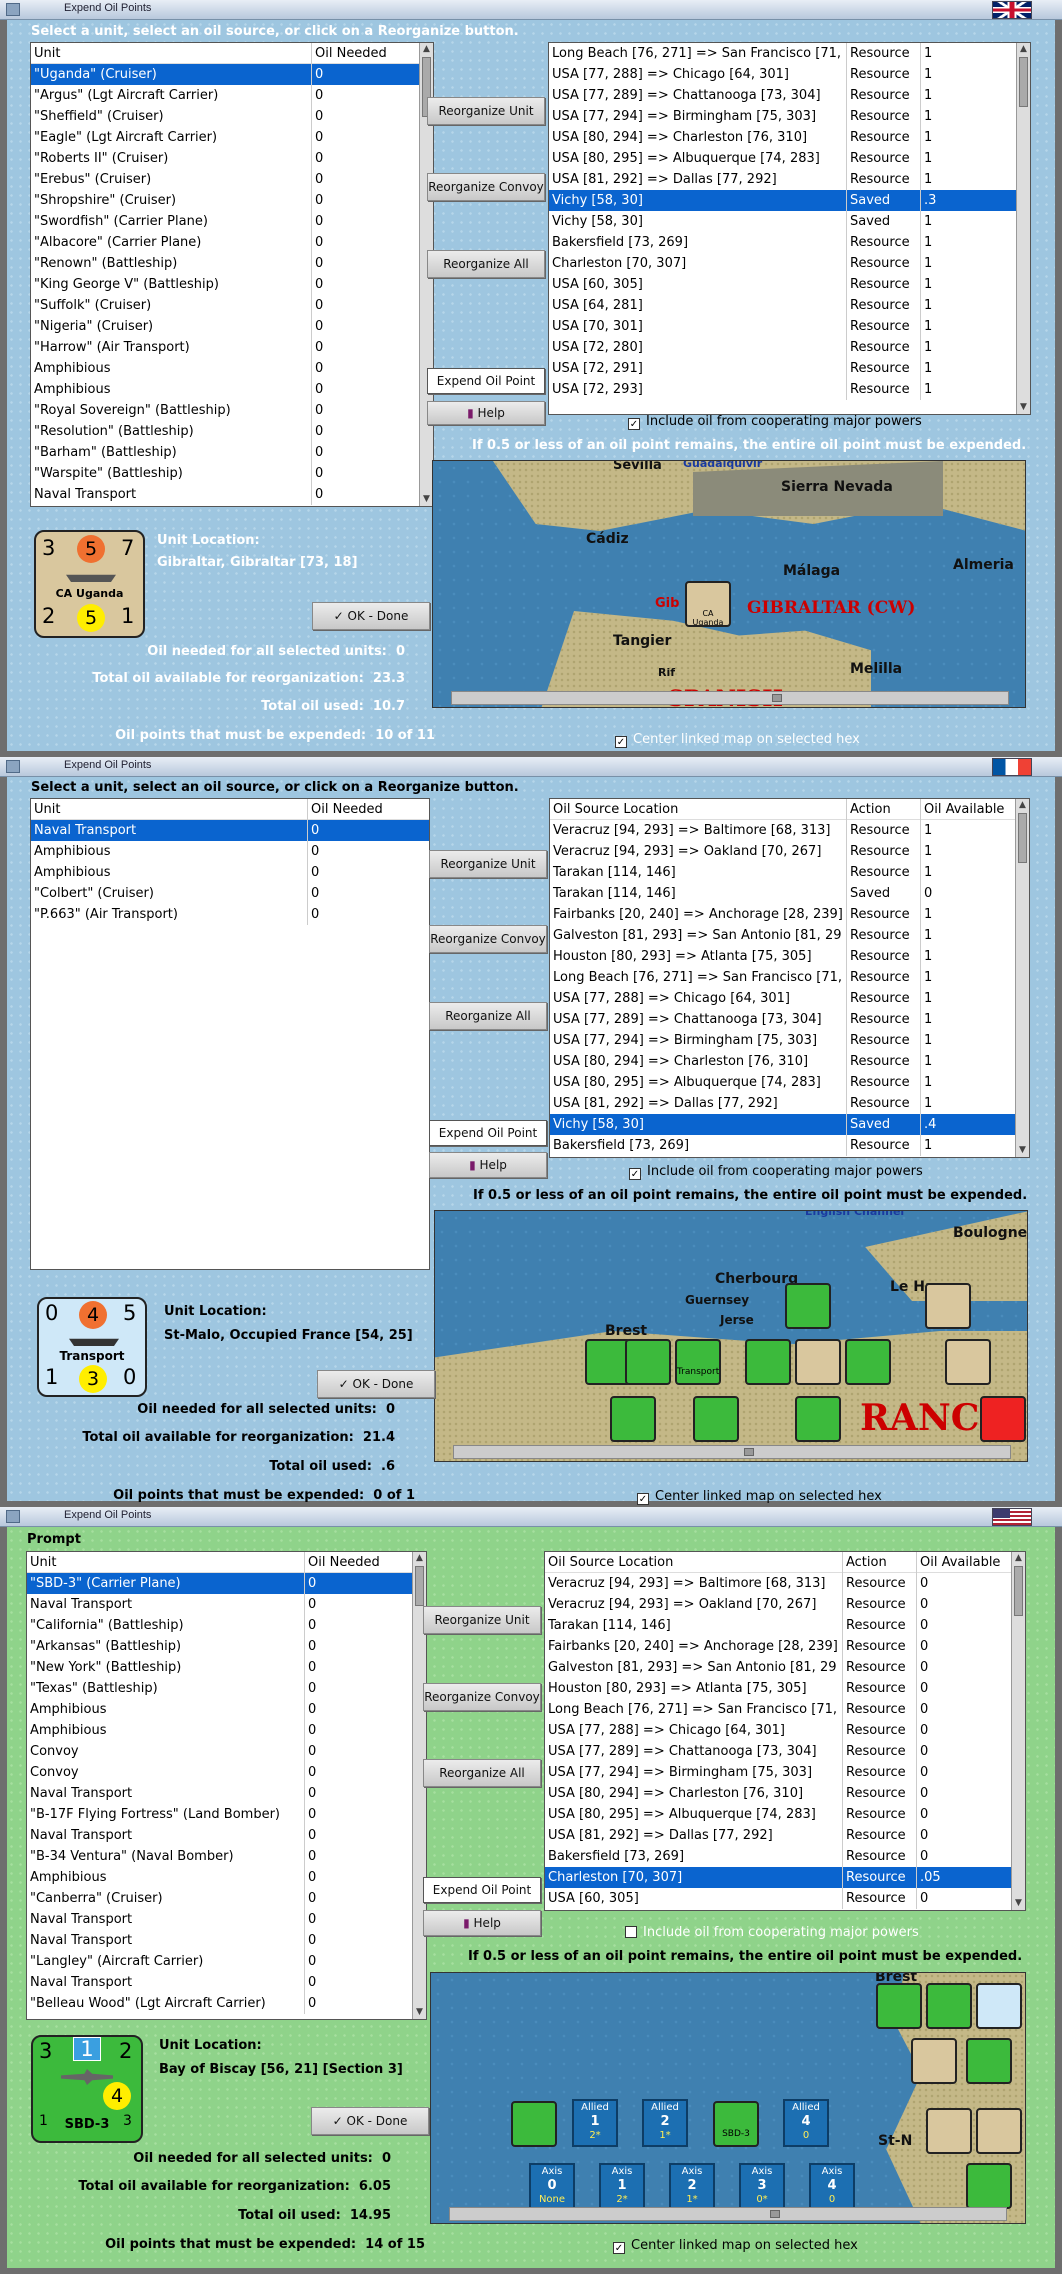 The image size is (1062, 2274). What do you see at coordinates (232, 347) in the screenshot?
I see `table-row: "Harrow" (Air Transport) 0` at bounding box center [232, 347].